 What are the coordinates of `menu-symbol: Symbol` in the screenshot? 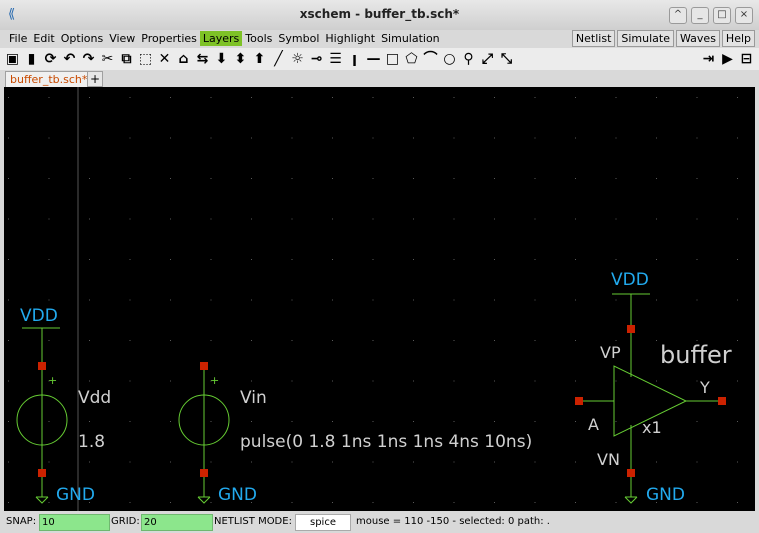 It's located at (298, 38).